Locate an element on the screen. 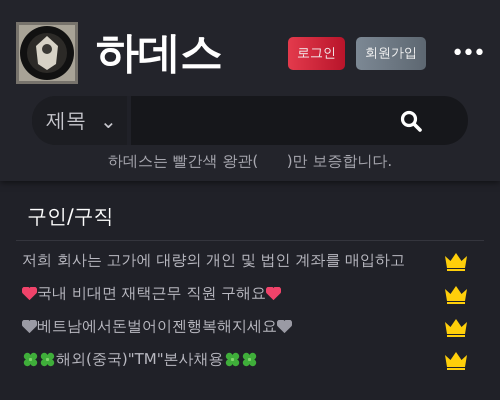 The width and height of the screenshot is (500, 400). post-title: 저희 회사는 고가에 대량의 개인 및 법인 계좌를 매입하고 is located at coordinates (214, 260).